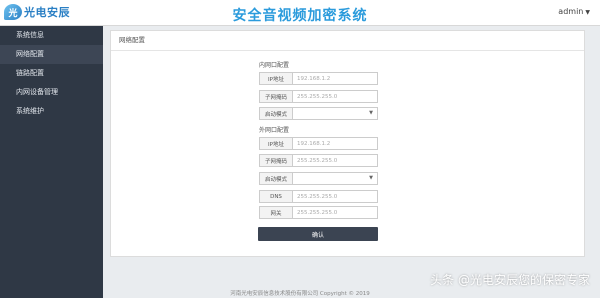 The width and height of the screenshot is (600, 298). I want to click on sidebar-item-system-info: 系统信息, so click(51, 35).